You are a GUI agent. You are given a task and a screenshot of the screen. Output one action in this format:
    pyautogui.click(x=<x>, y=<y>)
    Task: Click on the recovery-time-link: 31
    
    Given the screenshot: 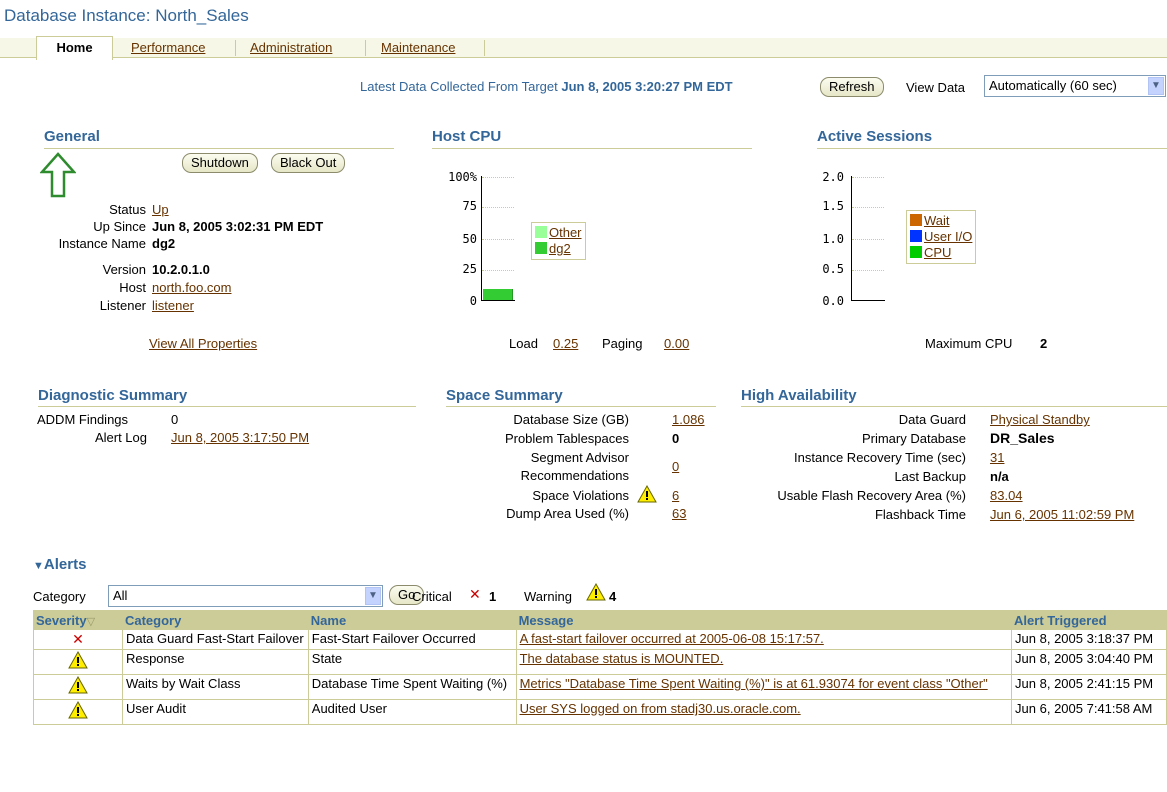 What is the action you would take?
    pyautogui.click(x=997, y=457)
    